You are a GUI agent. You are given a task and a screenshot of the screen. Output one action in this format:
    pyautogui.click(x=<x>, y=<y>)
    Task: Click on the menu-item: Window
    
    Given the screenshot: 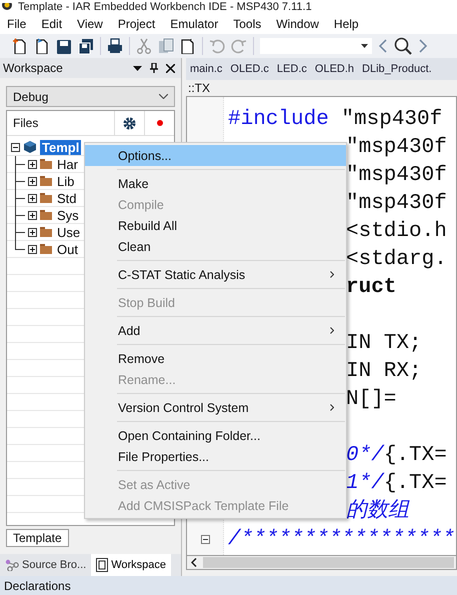 What is the action you would take?
    pyautogui.click(x=297, y=24)
    